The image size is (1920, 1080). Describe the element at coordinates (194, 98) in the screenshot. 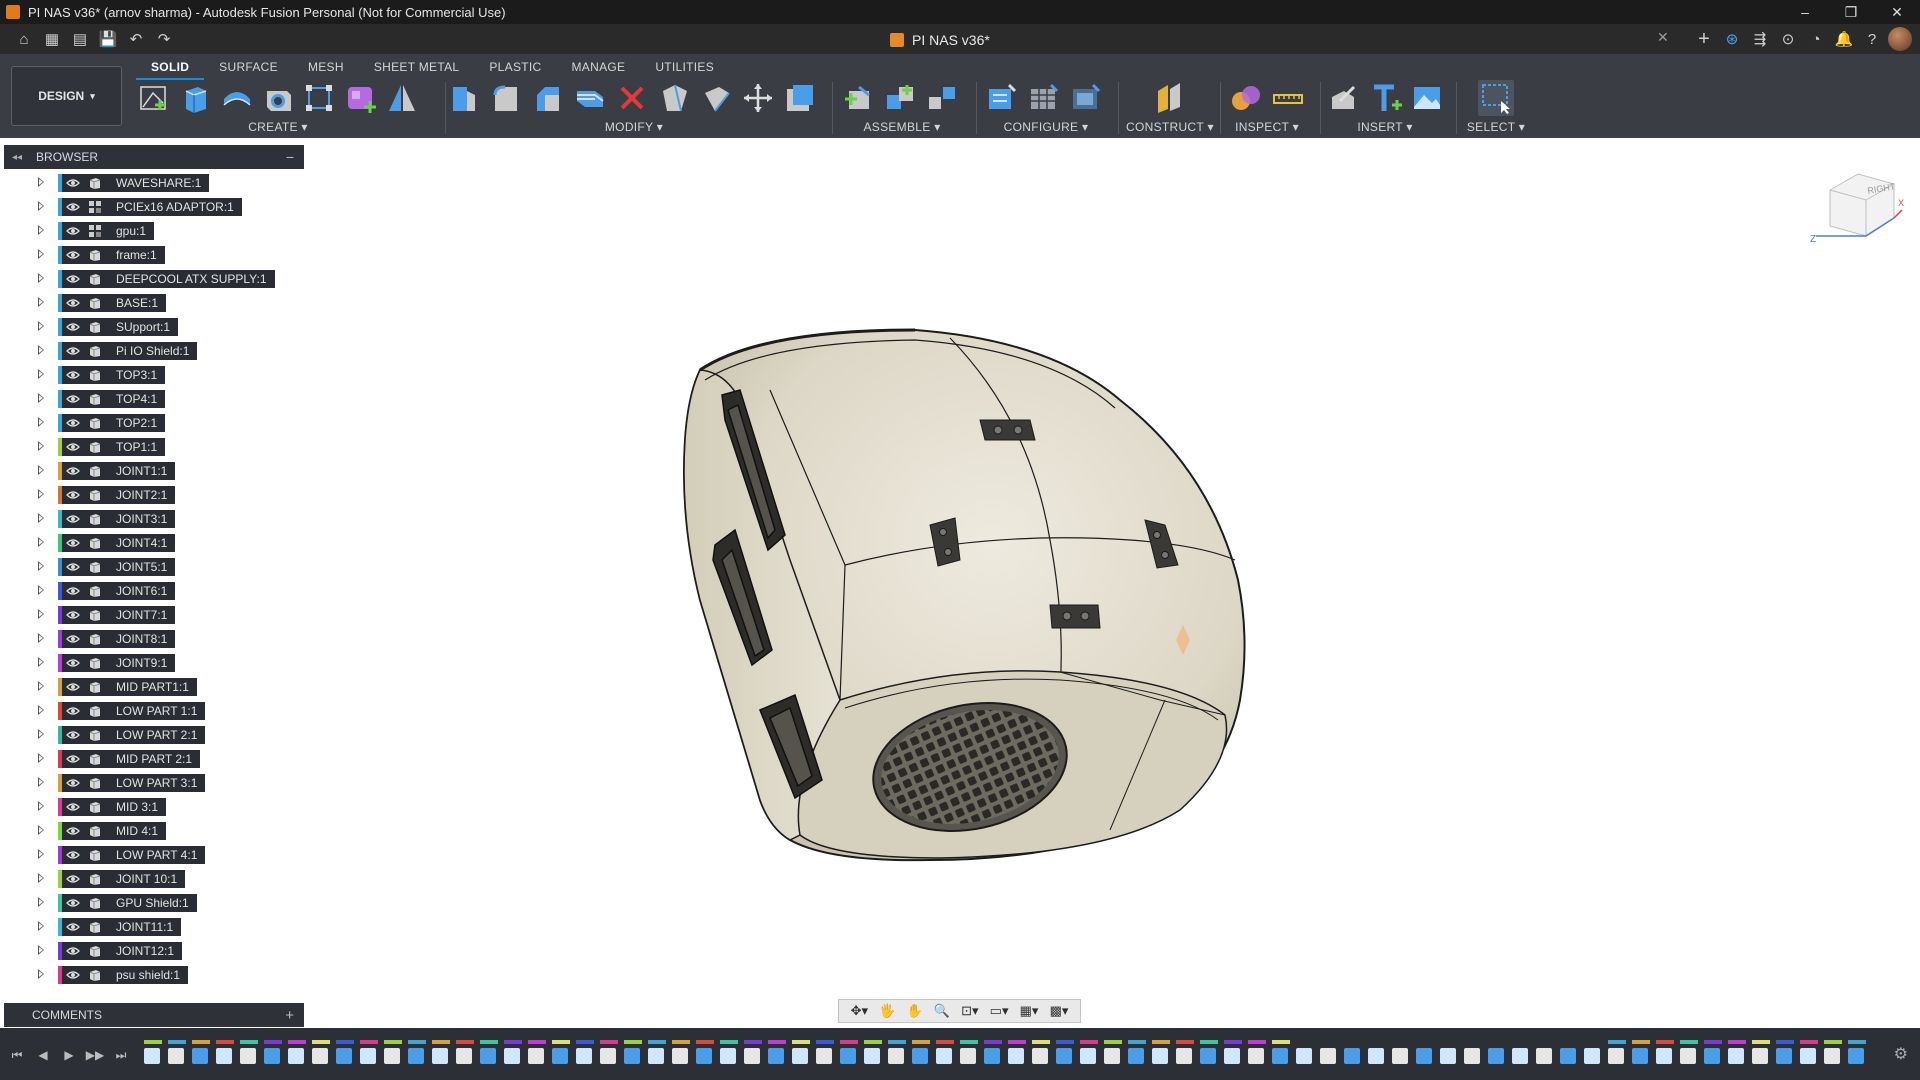

I see `extrude-icon` at that location.